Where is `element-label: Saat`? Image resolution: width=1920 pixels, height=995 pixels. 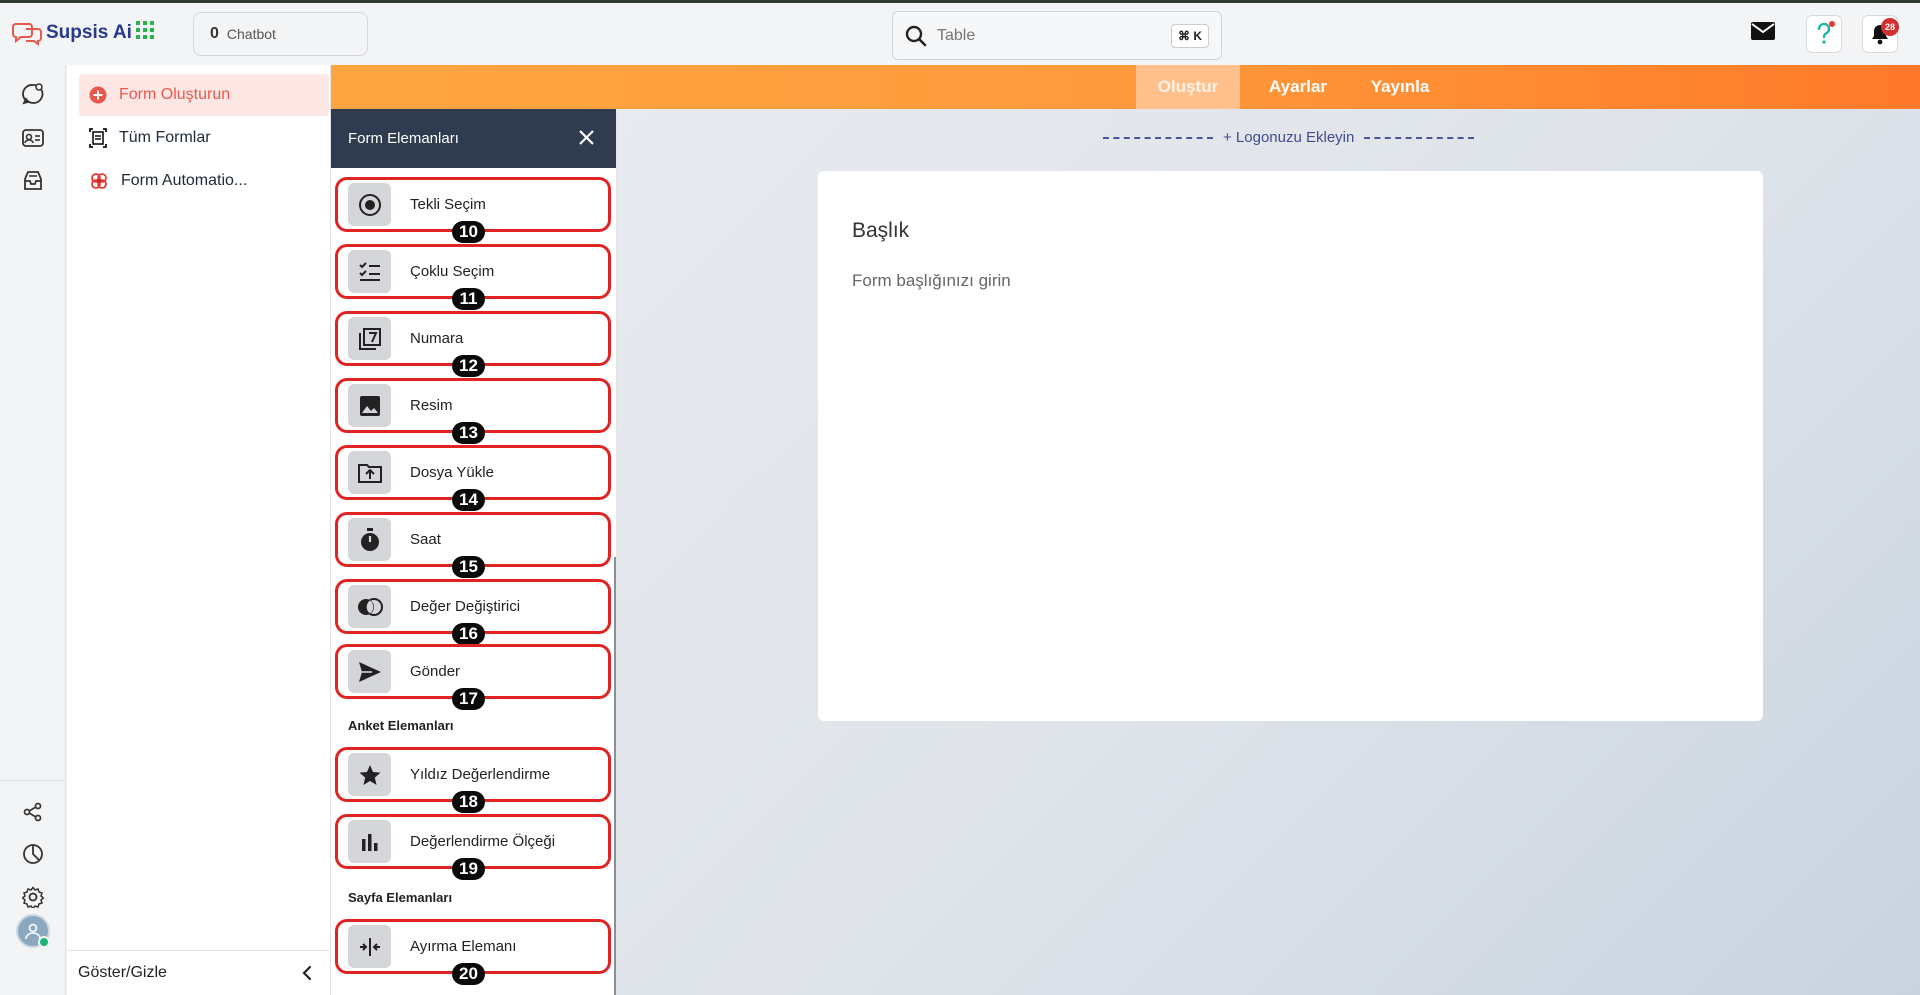 element-label: Saat is located at coordinates (425, 539).